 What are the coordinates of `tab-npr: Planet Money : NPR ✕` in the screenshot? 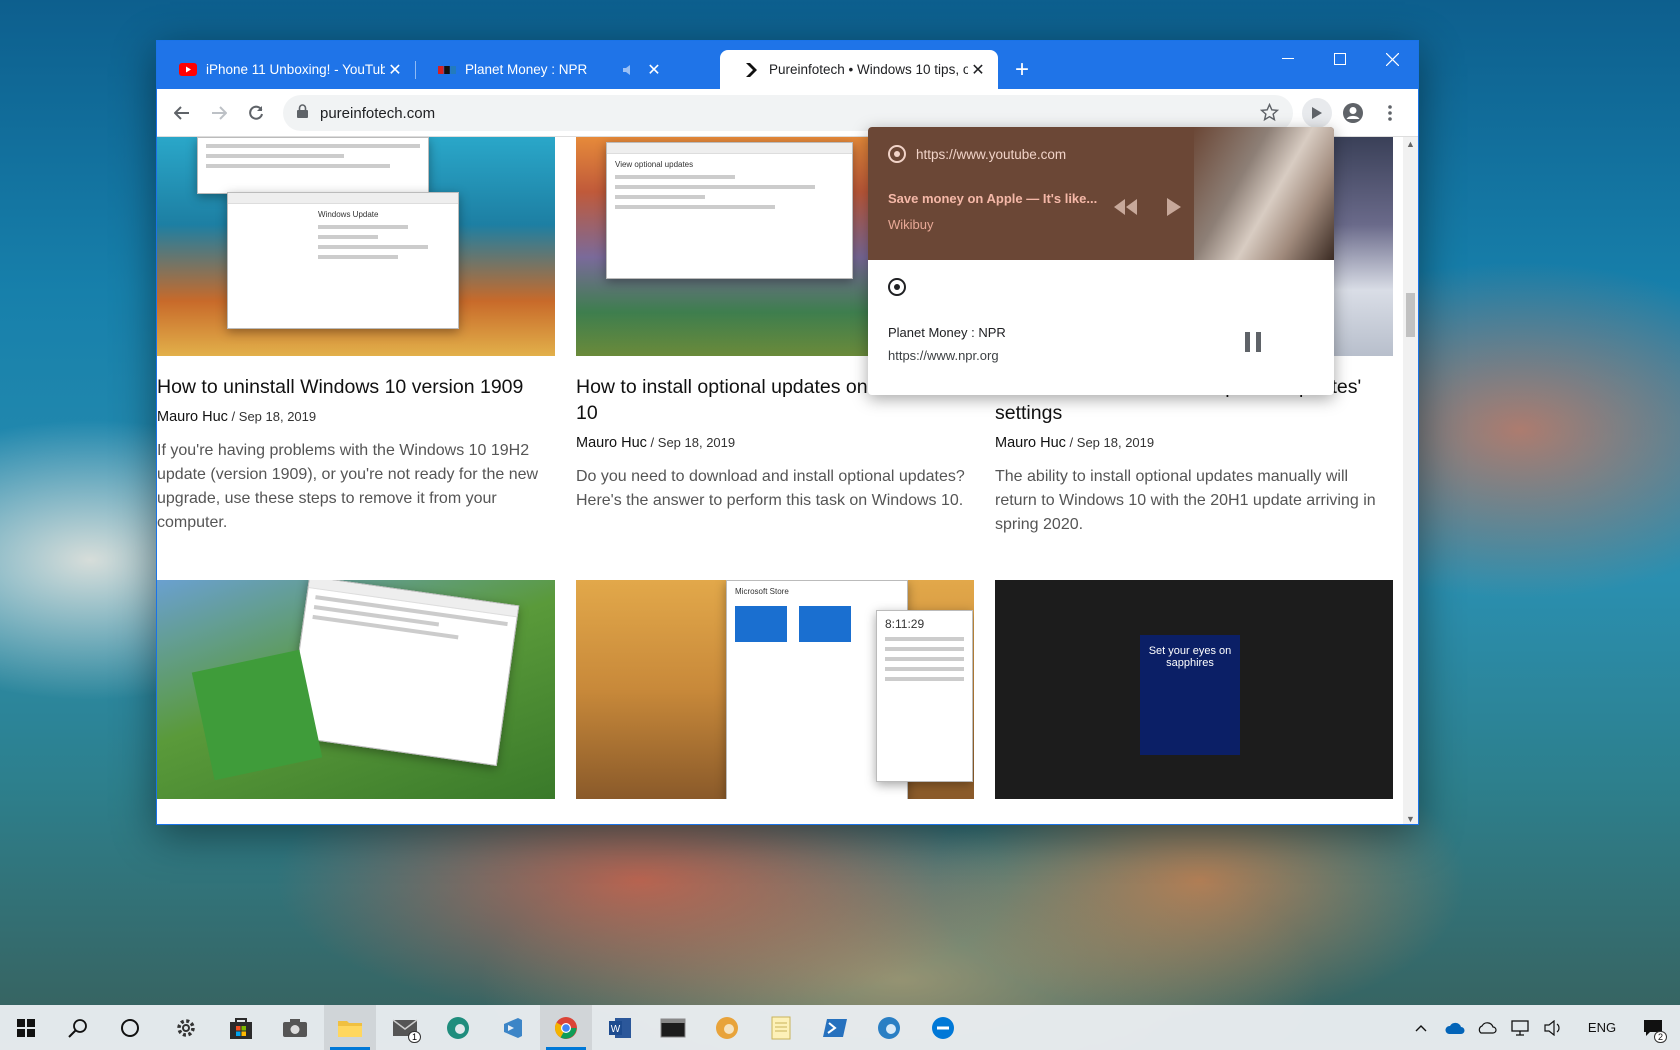 It's located at (545, 69).